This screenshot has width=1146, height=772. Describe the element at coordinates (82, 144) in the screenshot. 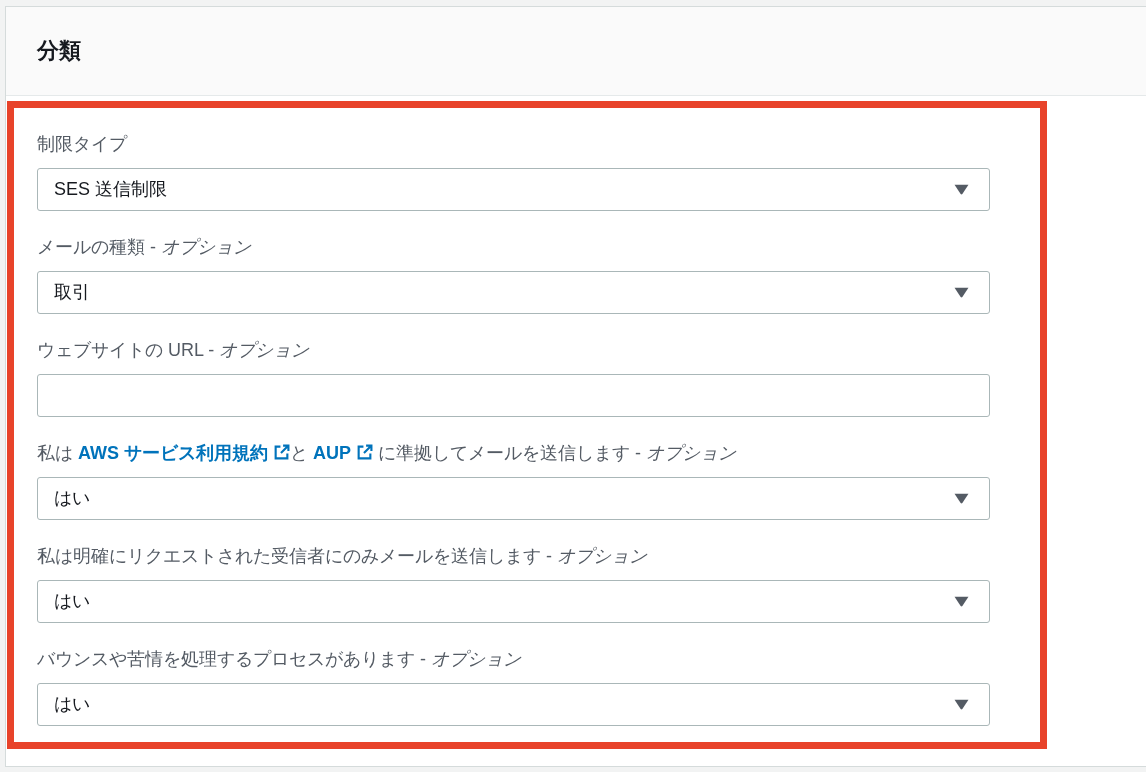

I see `field-label: 制限タイプ` at that location.